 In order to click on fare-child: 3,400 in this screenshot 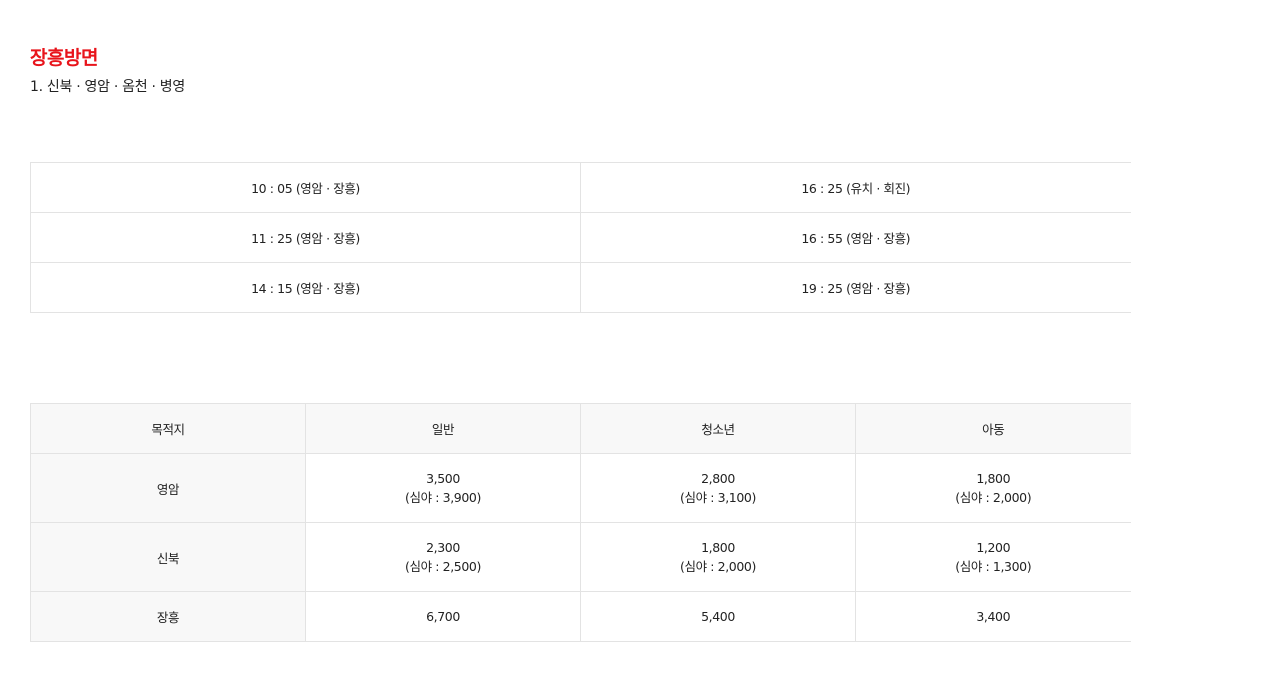, I will do `click(993, 616)`.